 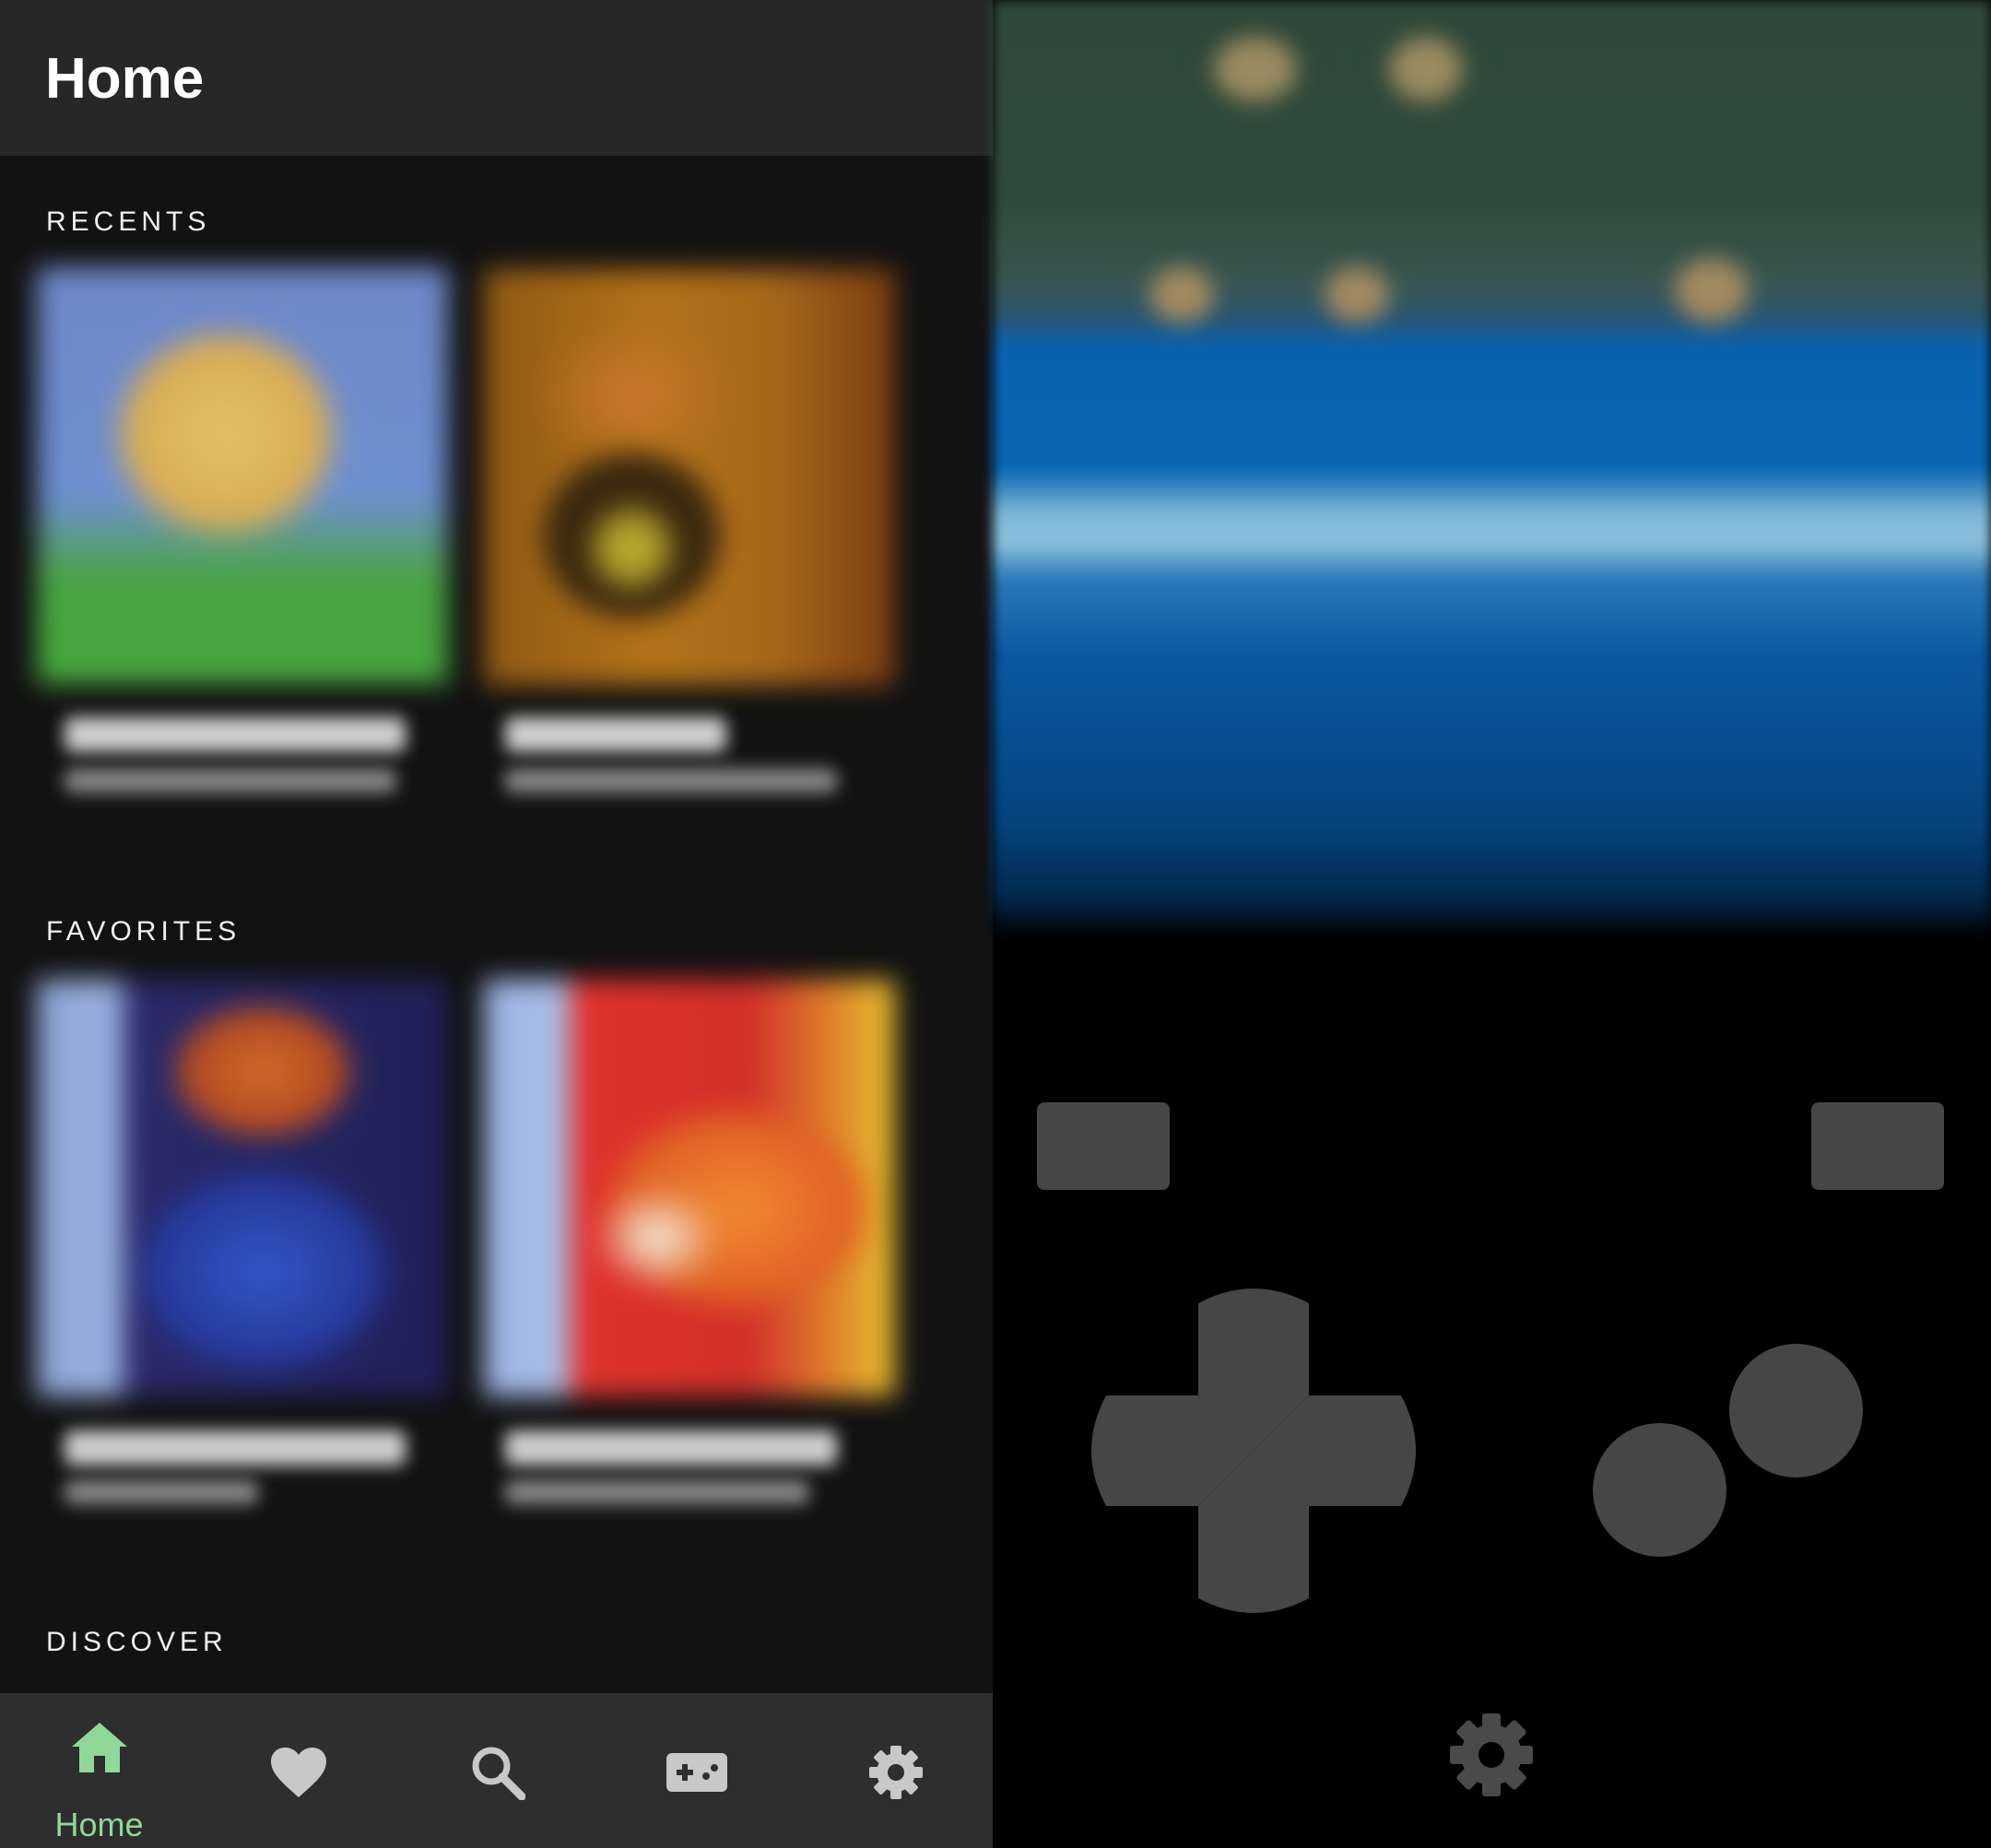 I want to click on b-button, so click(x=1660, y=1490).